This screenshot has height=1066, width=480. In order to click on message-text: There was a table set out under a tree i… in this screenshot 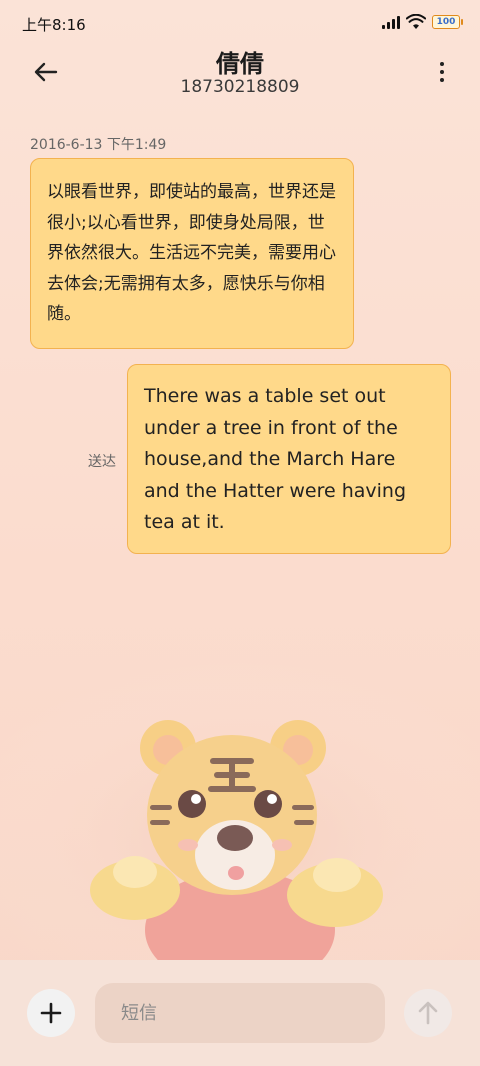, I will do `click(275, 459)`.